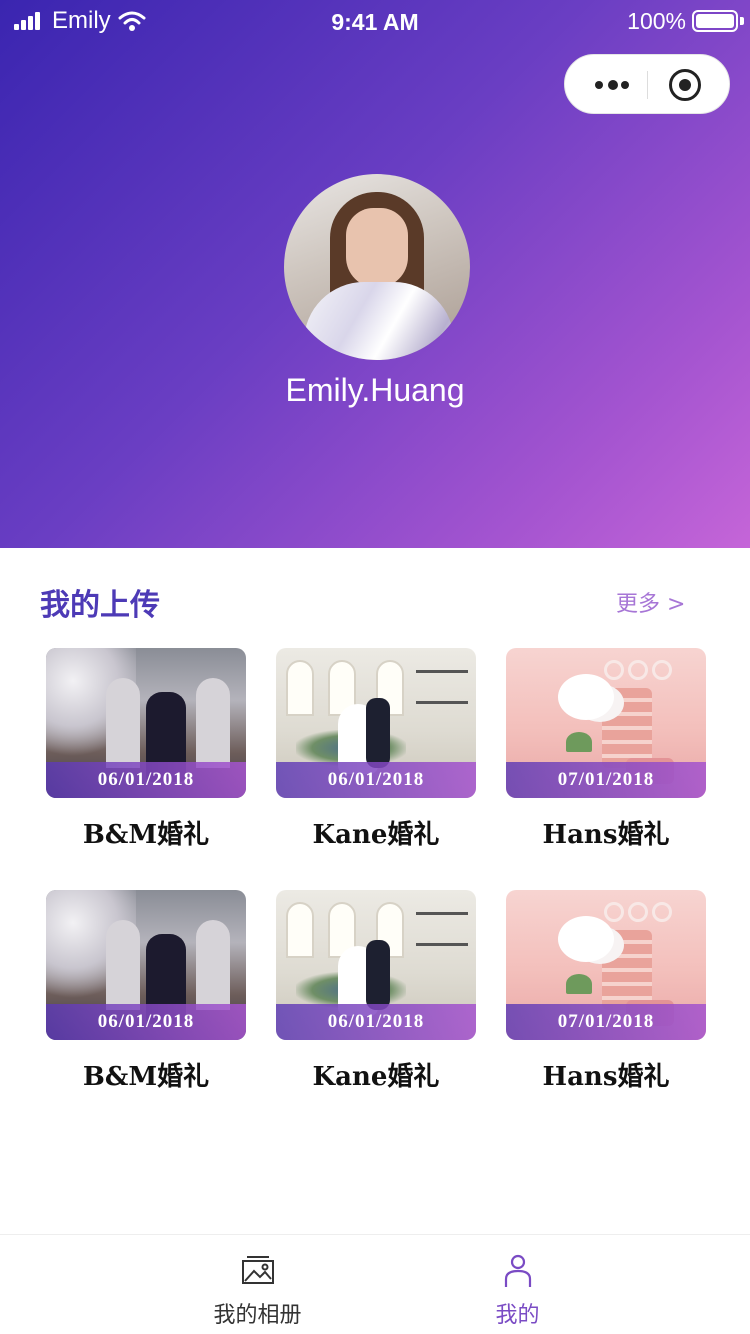  Describe the element at coordinates (656, 21) in the screenshot. I see `battery-percentage: 100%` at that location.